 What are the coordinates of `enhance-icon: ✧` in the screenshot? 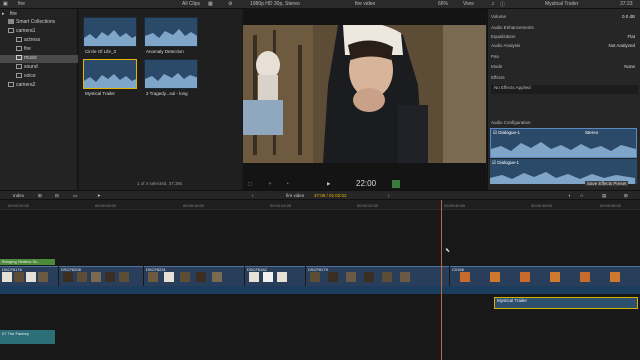 It's located at (270, 184).